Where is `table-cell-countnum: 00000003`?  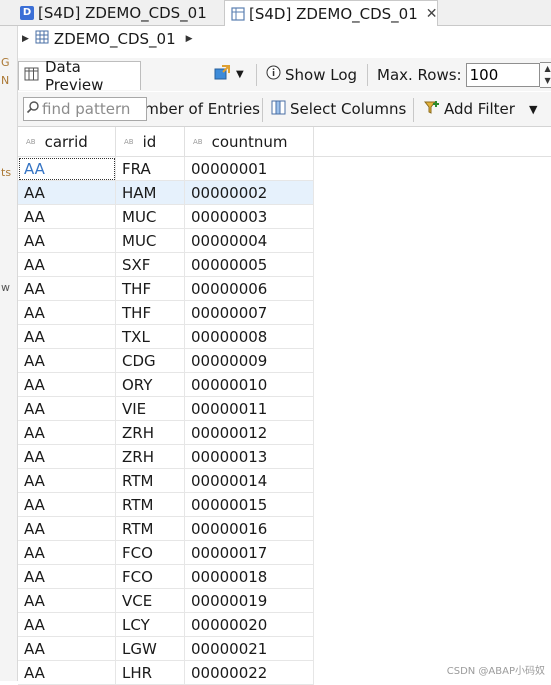
table-cell-countnum: 00000003 is located at coordinates (249, 217).